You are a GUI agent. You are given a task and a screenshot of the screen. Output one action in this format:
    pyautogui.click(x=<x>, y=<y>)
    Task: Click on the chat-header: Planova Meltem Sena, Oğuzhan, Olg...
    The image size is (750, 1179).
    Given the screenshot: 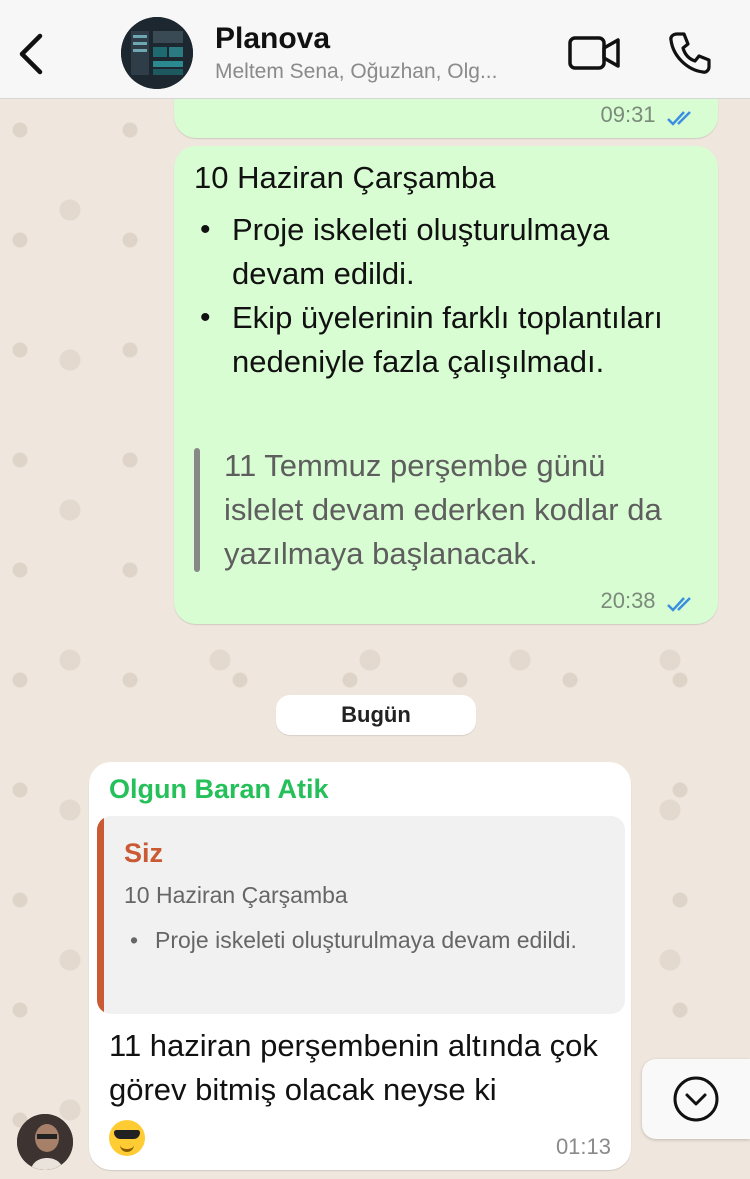 What is the action you would take?
    pyautogui.click(x=375, y=49)
    